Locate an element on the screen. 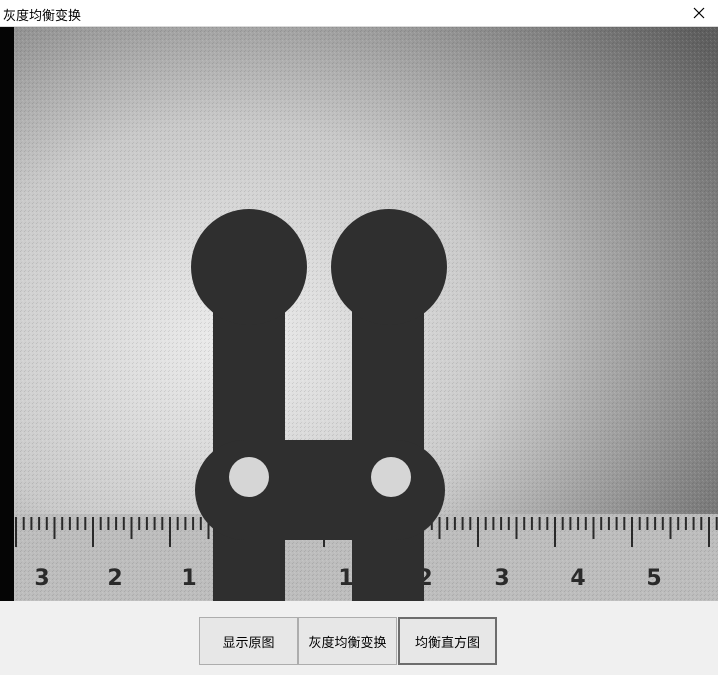  close-icon is located at coordinates (699, 13).